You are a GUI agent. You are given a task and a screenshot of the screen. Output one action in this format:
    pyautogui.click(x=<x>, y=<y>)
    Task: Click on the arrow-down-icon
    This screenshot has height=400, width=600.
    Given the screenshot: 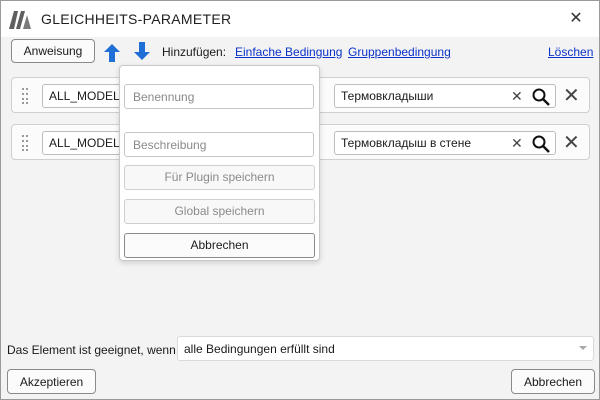 What is the action you would take?
    pyautogui.click(x=142, y=51)
    